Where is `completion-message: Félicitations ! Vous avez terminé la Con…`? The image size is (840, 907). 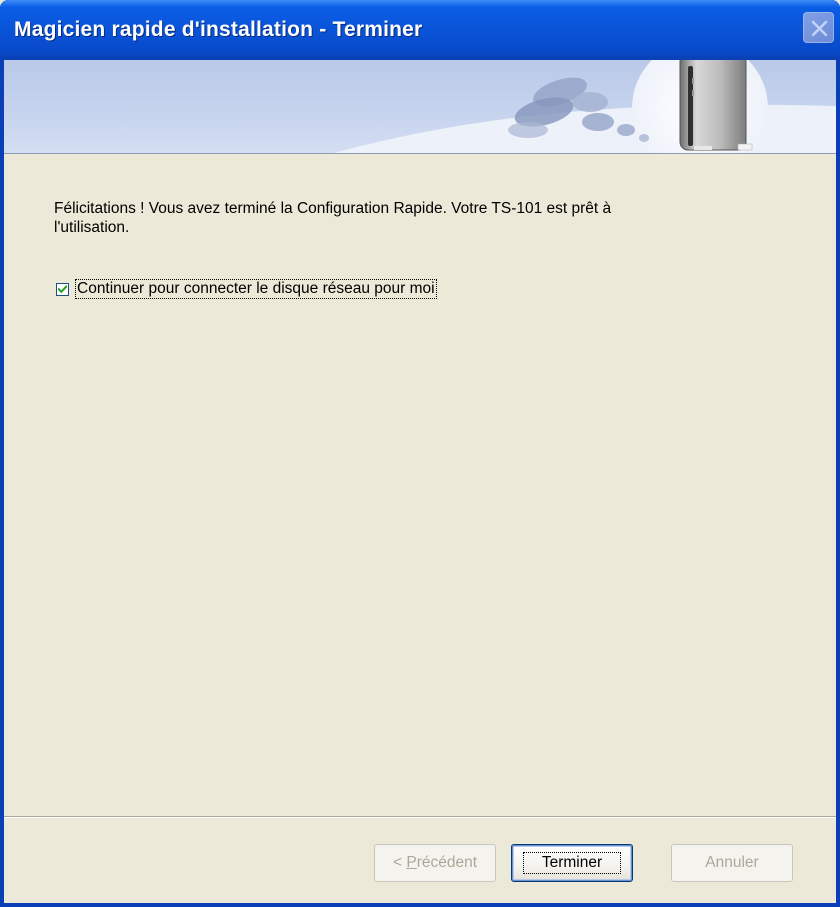 completion-message: Félicitations ! Vous avez terminé la Con… is located at coordinates (404, 218).